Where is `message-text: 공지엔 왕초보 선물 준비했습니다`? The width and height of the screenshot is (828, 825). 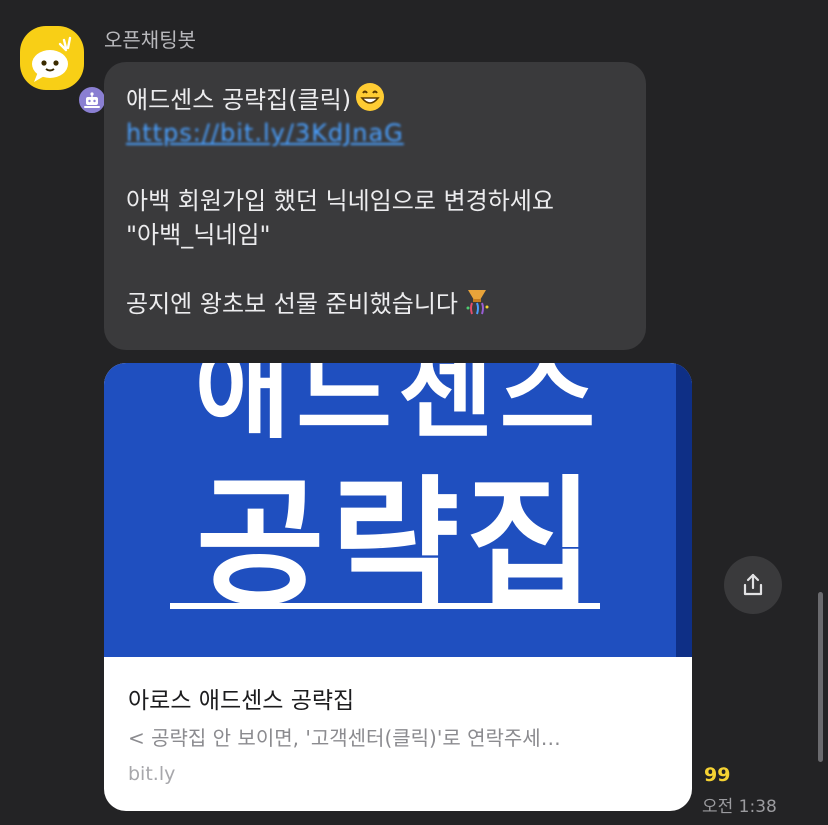 message-text: 공지엔 왕초보 선물 준비했습니다 is located at coordinates (292, 304).